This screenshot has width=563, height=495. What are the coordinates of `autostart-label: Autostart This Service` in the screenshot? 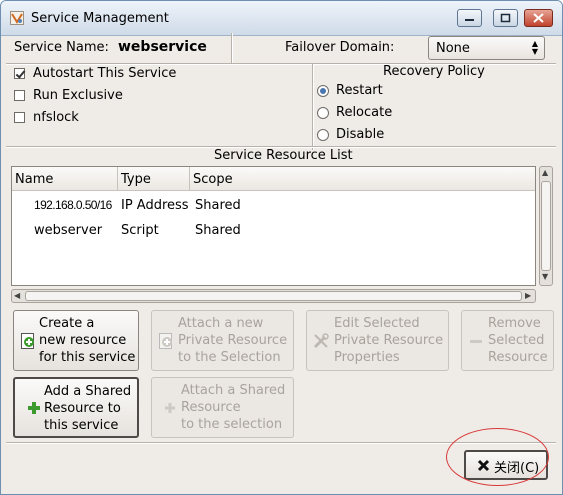 It's located at (104, 73).